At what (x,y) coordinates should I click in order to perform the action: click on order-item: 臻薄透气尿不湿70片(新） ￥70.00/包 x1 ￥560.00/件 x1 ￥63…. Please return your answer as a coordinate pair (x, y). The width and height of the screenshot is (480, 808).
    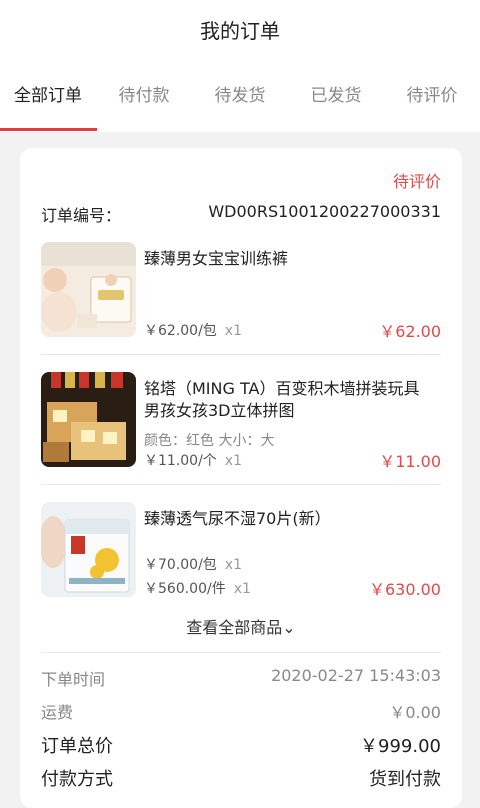
    Looking at the image, I should click on (241, 552).